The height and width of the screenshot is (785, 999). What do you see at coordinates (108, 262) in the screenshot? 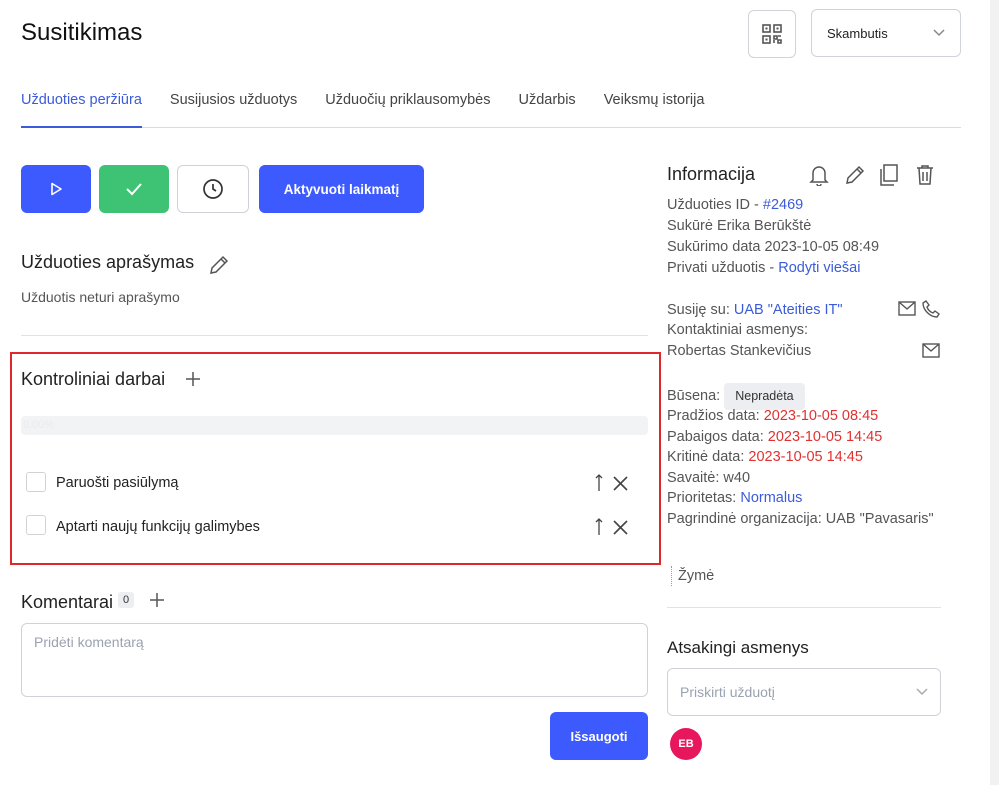
I see `description-heading: Užduoties aprašymas` at bounding box center [108, 262].